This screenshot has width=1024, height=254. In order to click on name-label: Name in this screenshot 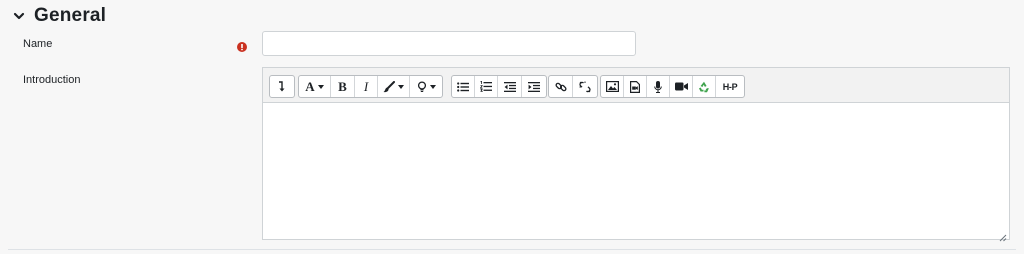, I will do `click(38, 44)`.